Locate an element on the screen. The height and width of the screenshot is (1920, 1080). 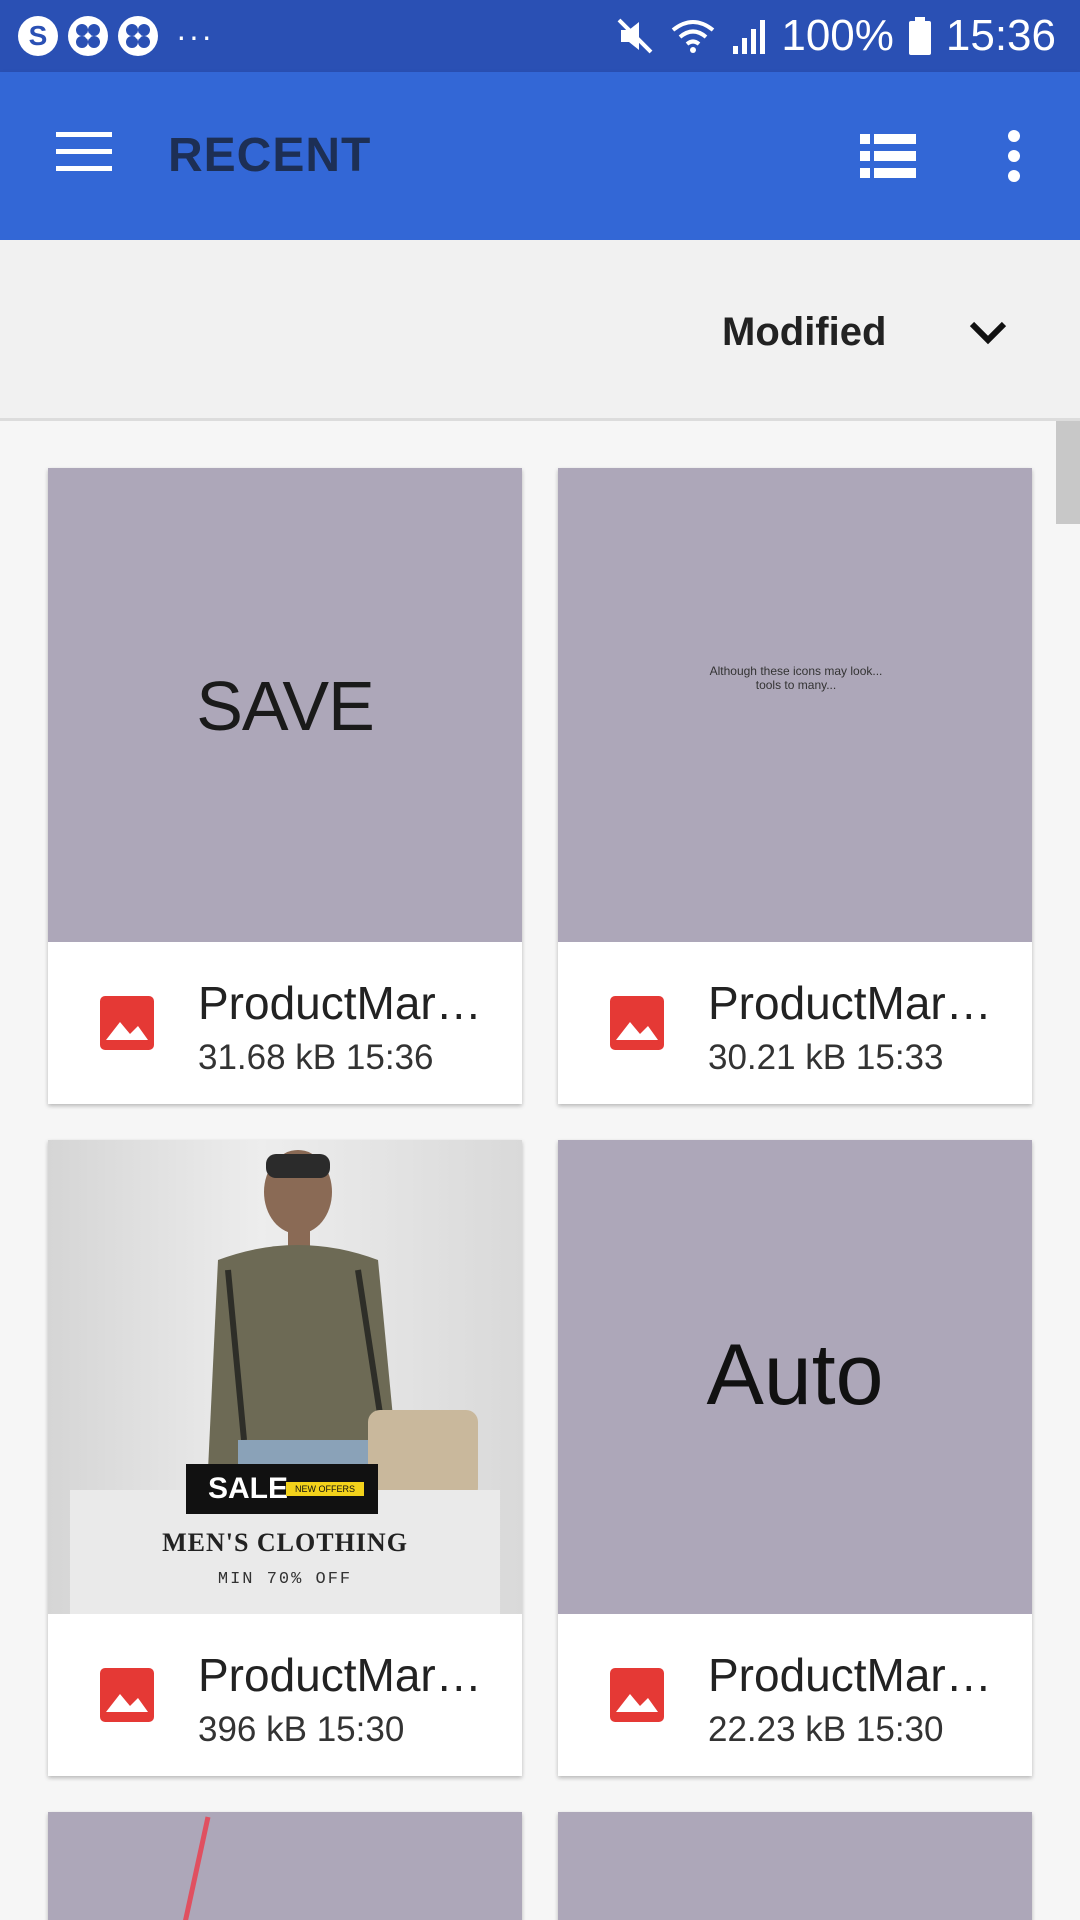
sort-bar: Modified is located at coordinates (540, 330).